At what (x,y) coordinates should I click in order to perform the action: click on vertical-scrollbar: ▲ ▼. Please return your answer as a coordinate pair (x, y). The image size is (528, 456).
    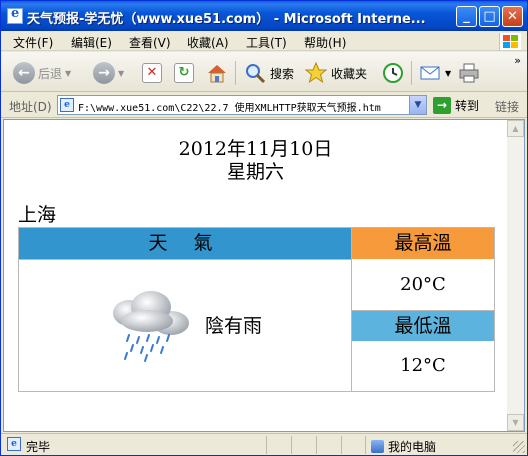
    Looking at the image, I should click on (515, 275).